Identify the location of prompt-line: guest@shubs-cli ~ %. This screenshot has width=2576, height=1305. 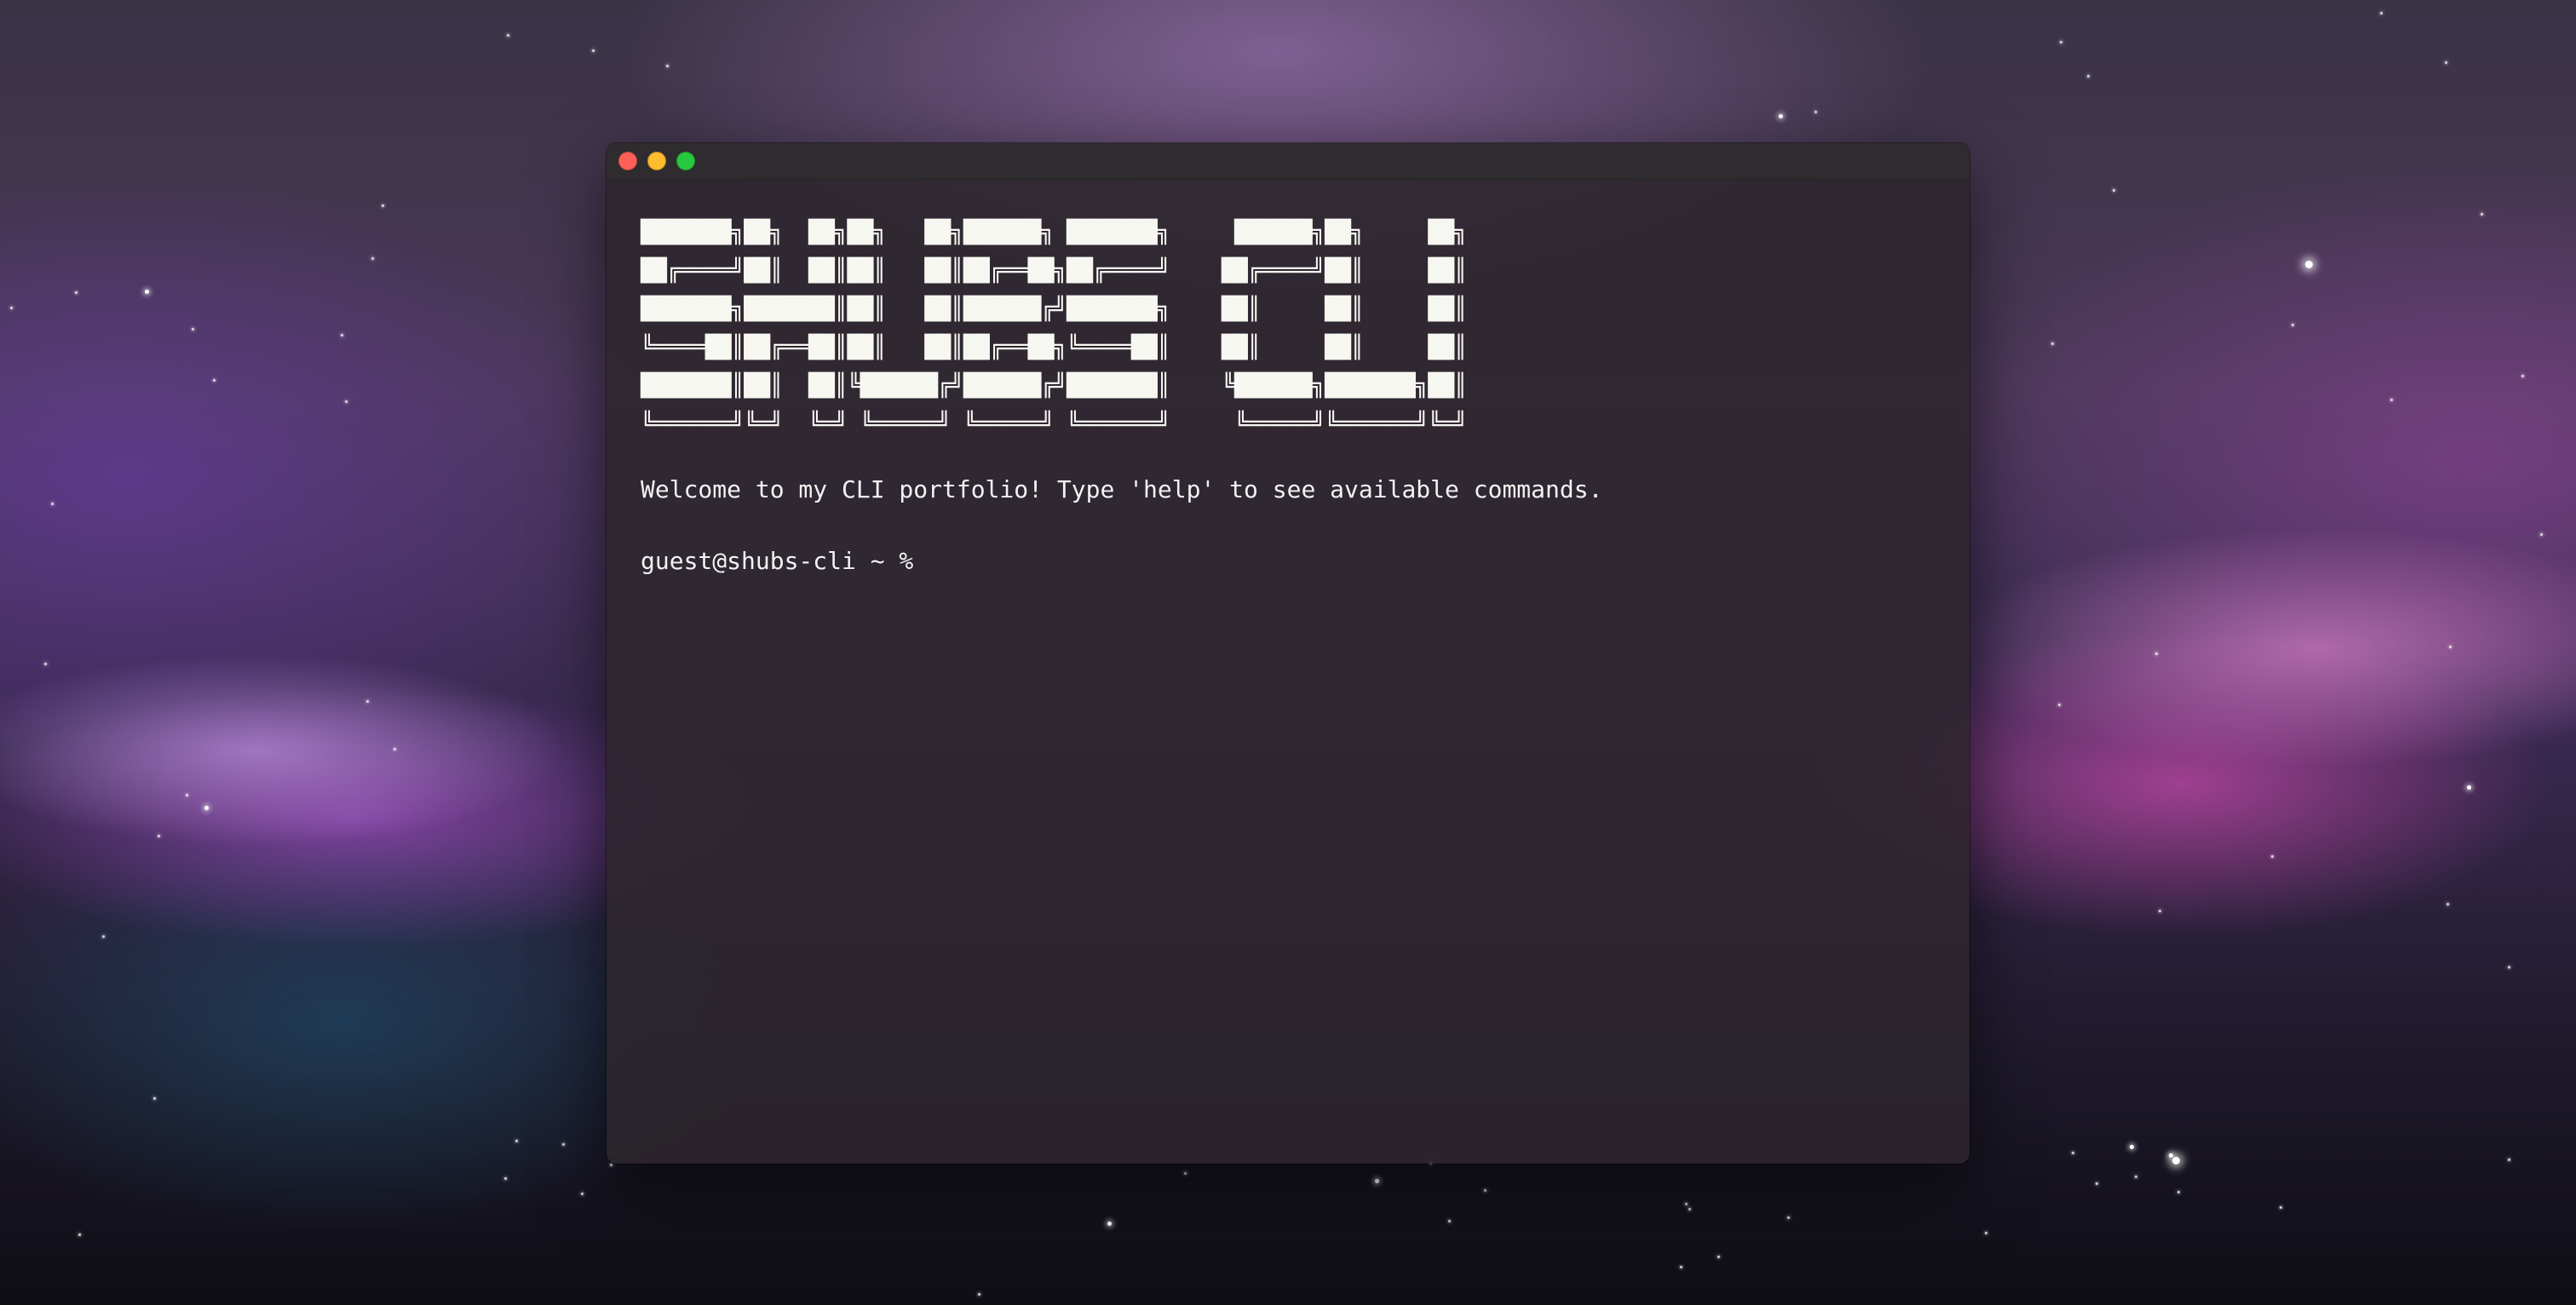
(1288, 561).